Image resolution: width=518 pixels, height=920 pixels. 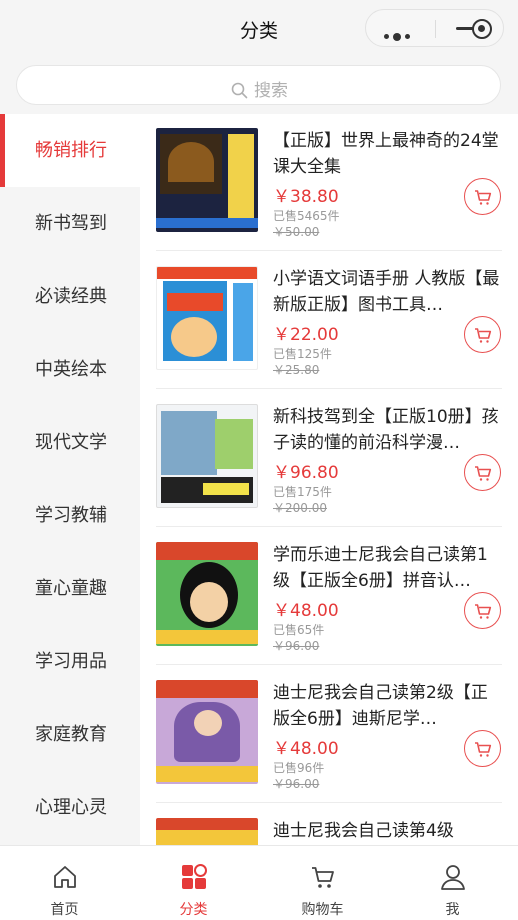 I want to click on tab-me: 我, so click(x=452, y=883).